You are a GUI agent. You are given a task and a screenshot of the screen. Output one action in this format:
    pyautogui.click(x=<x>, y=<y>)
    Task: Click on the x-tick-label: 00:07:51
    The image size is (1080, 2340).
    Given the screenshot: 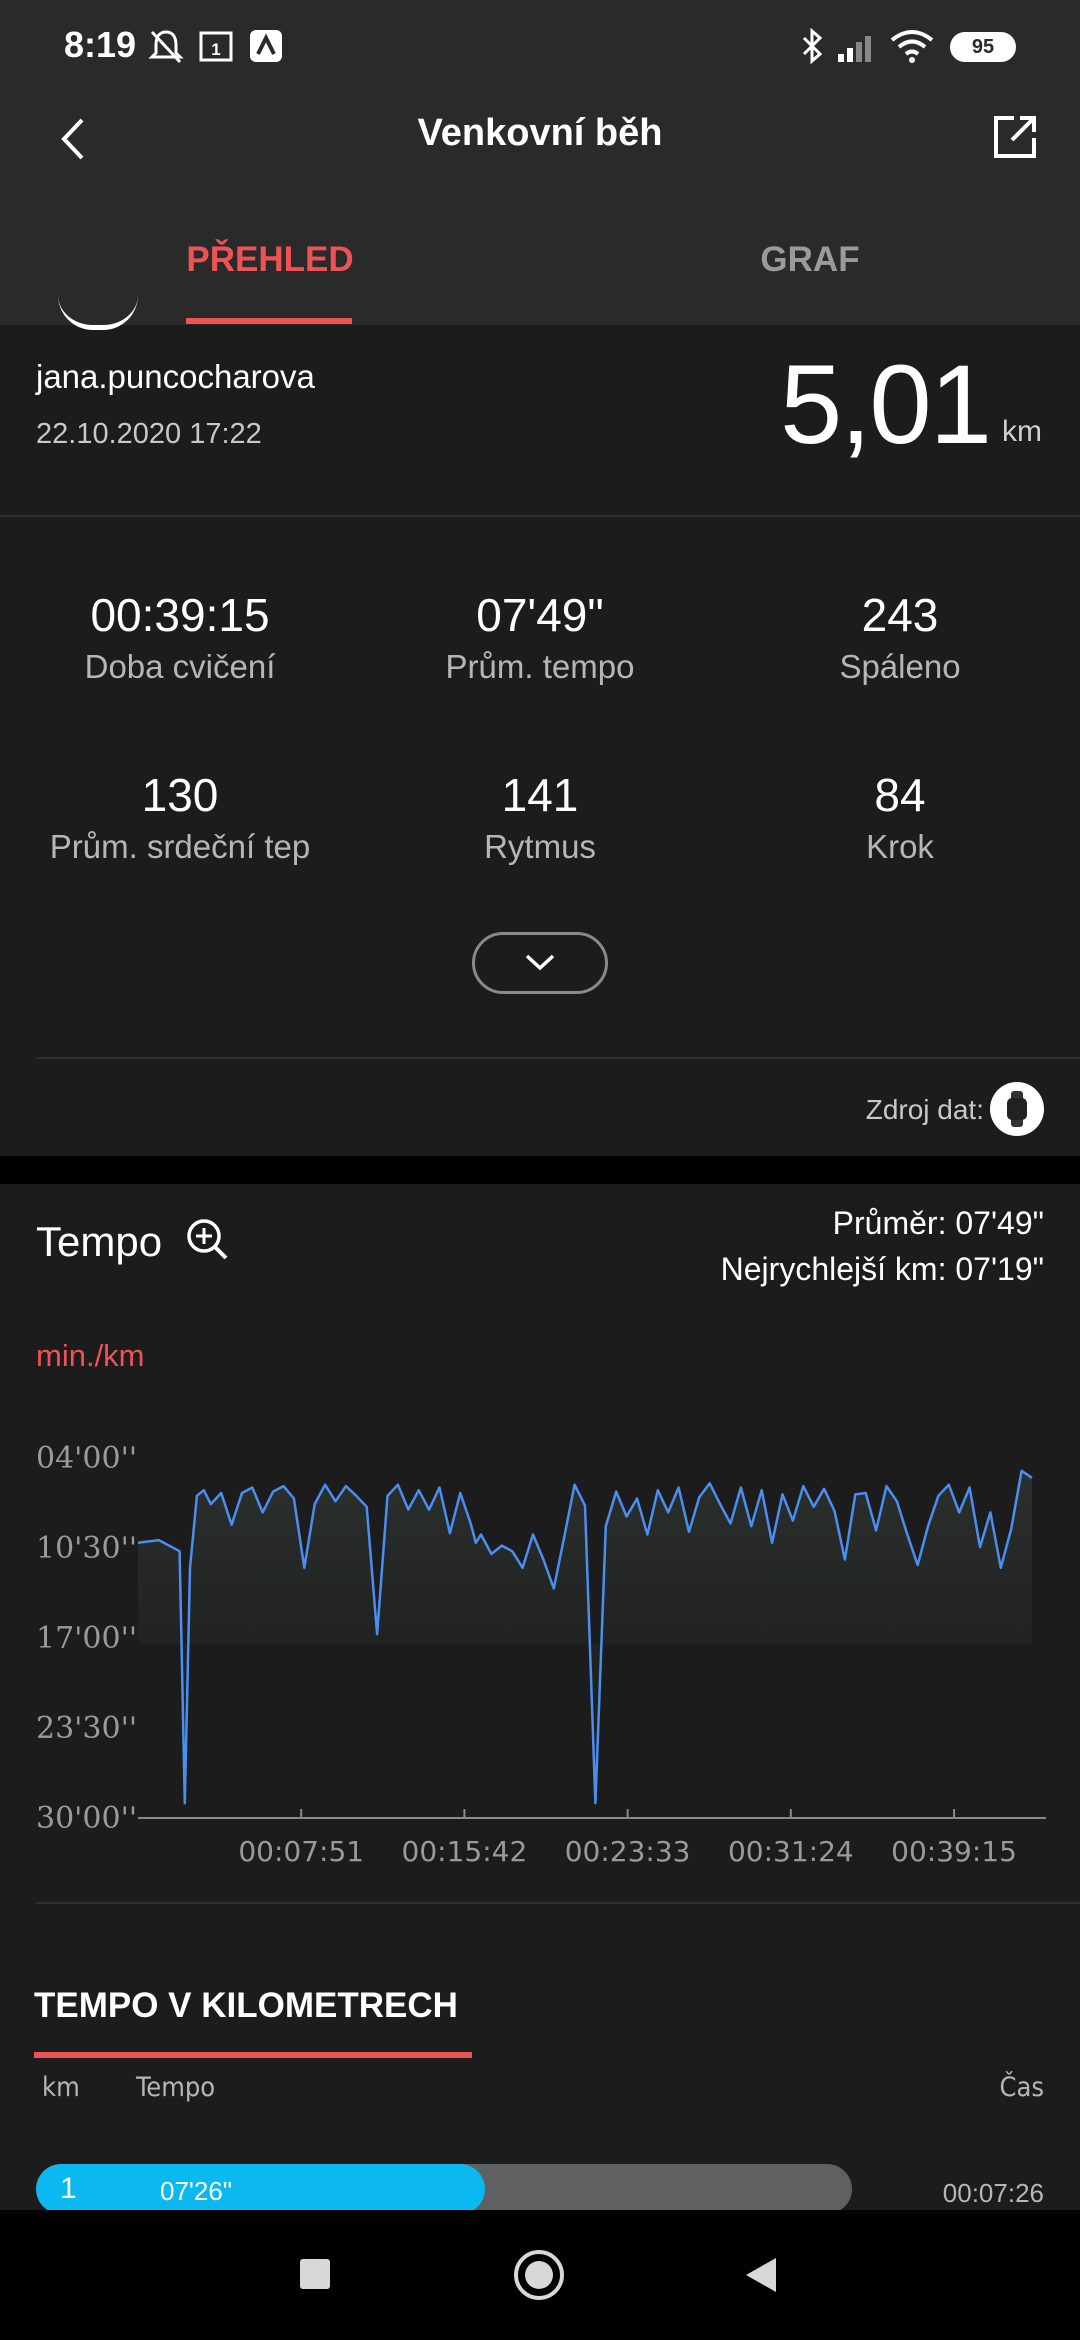 What is the action you would take?
    pyautogui.click(x=301, y=1851)
    